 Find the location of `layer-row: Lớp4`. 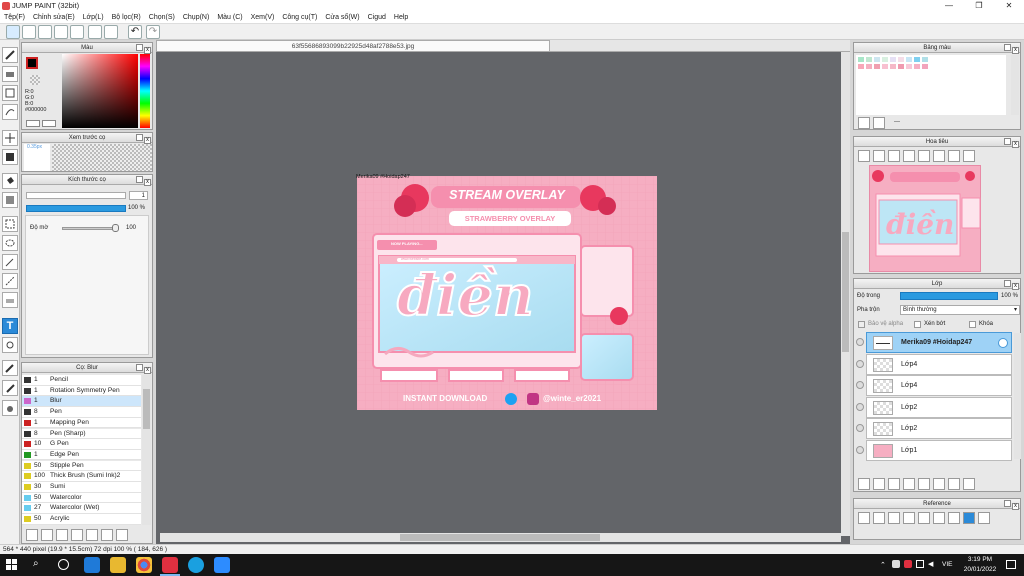

layer-row: Lớp4 is located at coordinates (939, 385).